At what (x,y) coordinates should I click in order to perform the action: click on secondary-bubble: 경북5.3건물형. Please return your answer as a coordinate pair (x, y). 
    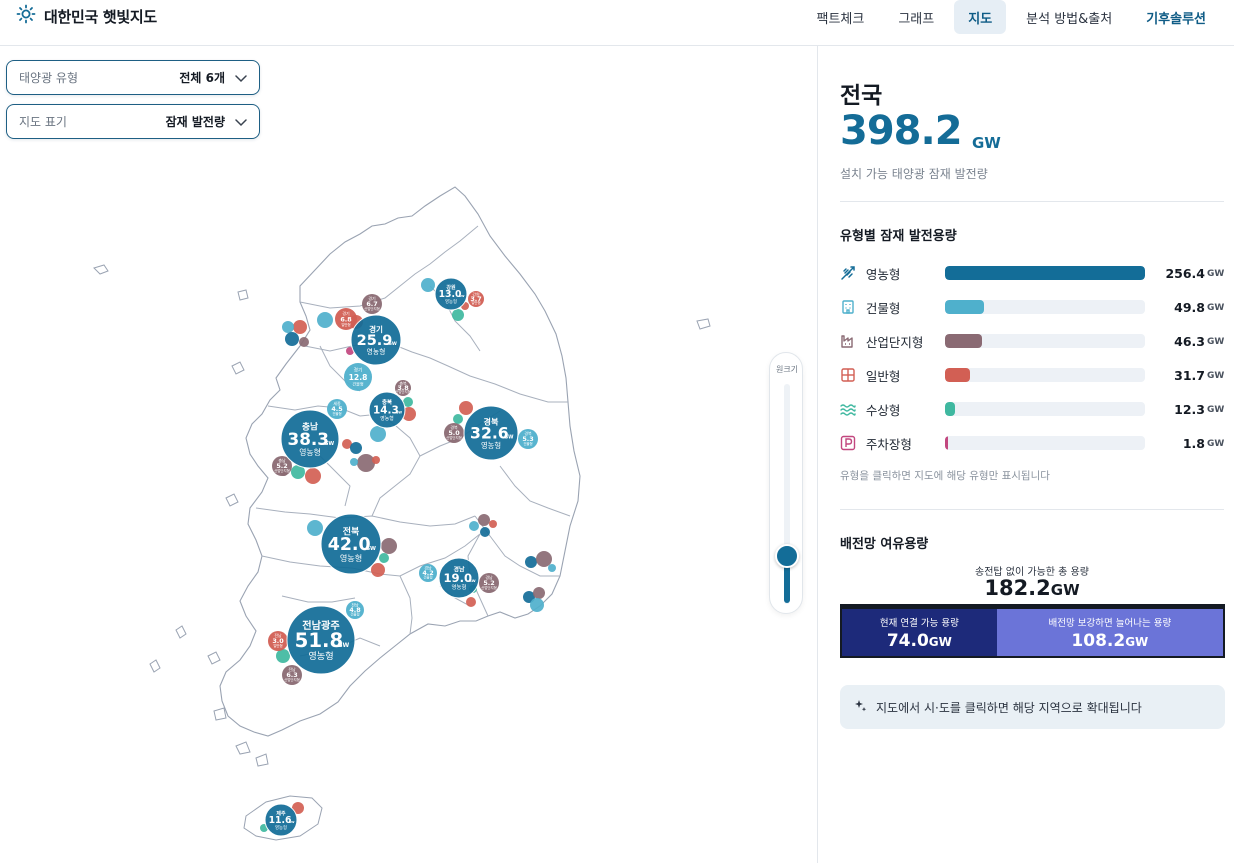
    Looking at the image, I should click on (528, 439).